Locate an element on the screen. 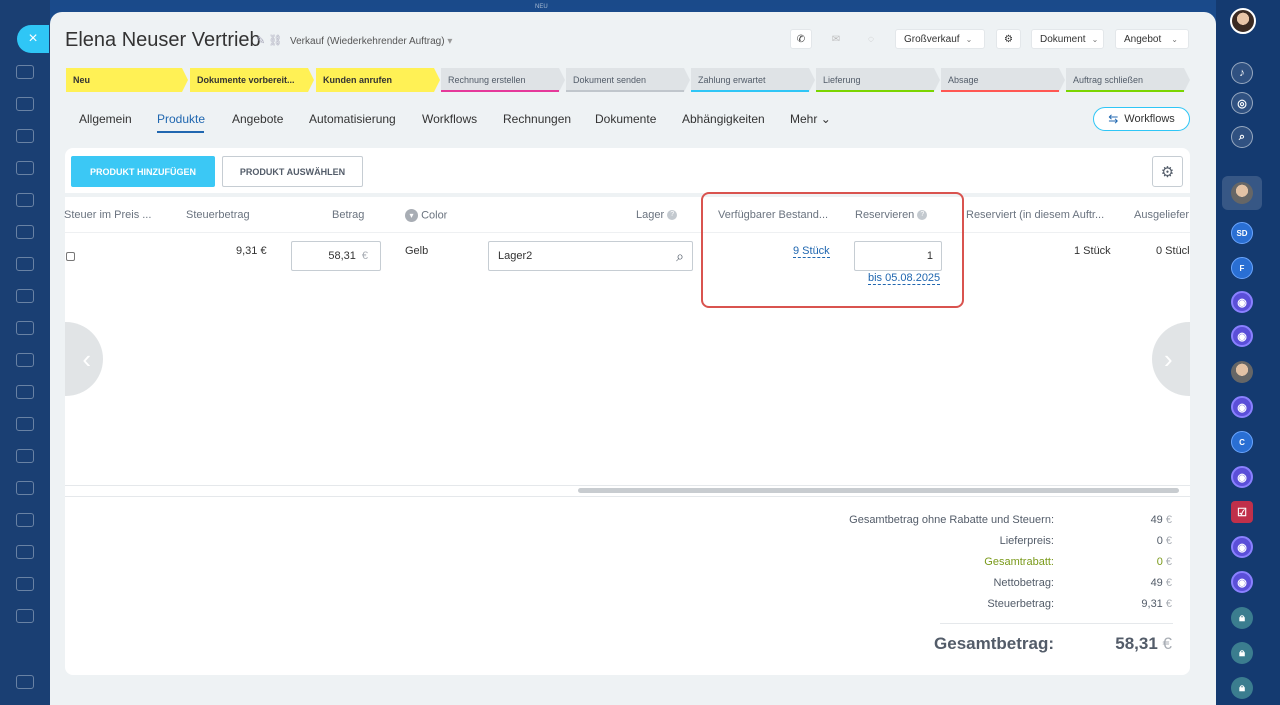 This screenshot has height=705, width=1280. tab-rechnungen: Rechnungen is located at coordinates (537, 119).